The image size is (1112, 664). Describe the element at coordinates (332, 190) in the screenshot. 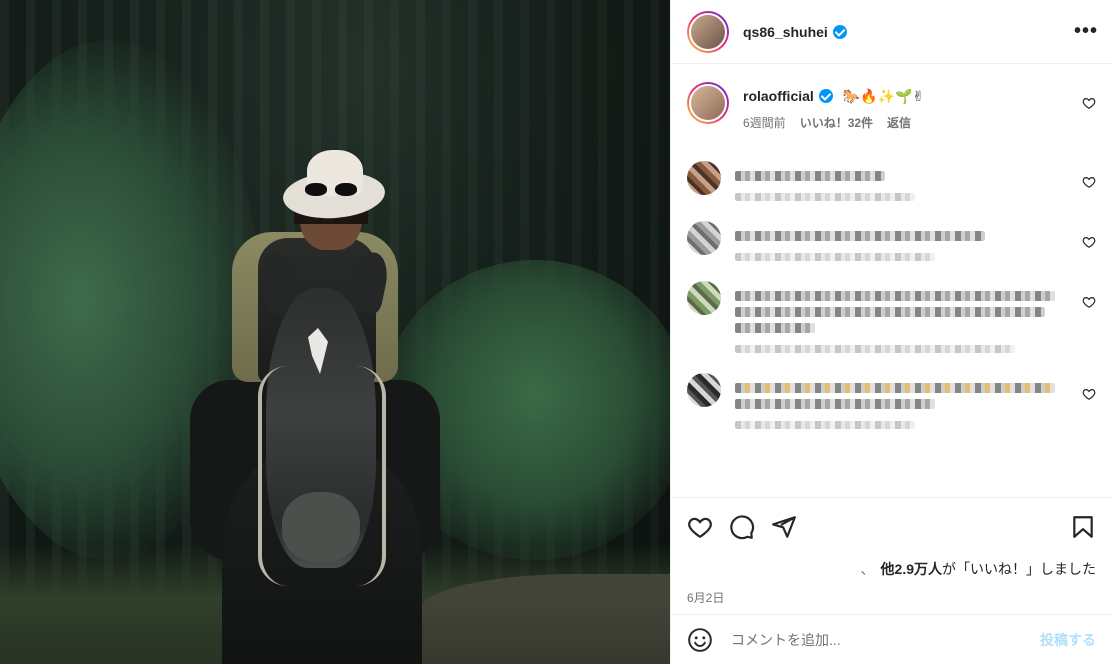

I see `sunglasses` at that location.